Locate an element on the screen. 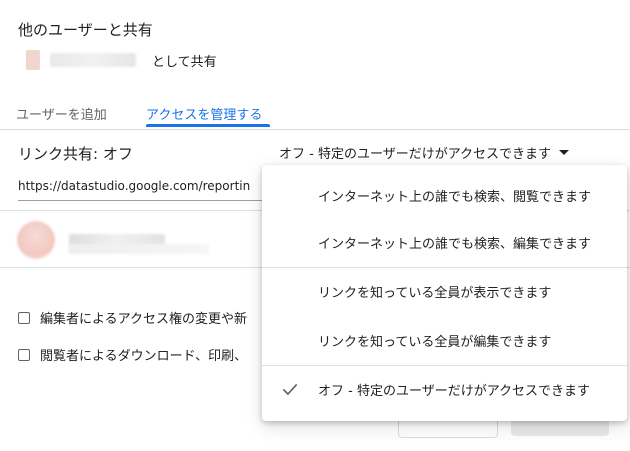  option-label: 編集者によるアクセス権の変更や新 is located at coordinates (143, 319).